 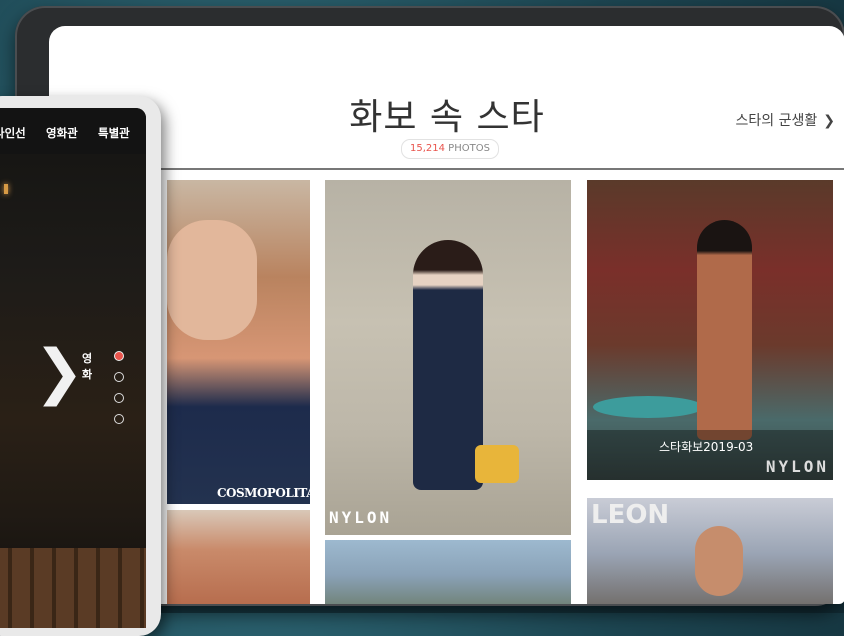 I want to click on pagination-dot-active, so click(x=119, y=356).